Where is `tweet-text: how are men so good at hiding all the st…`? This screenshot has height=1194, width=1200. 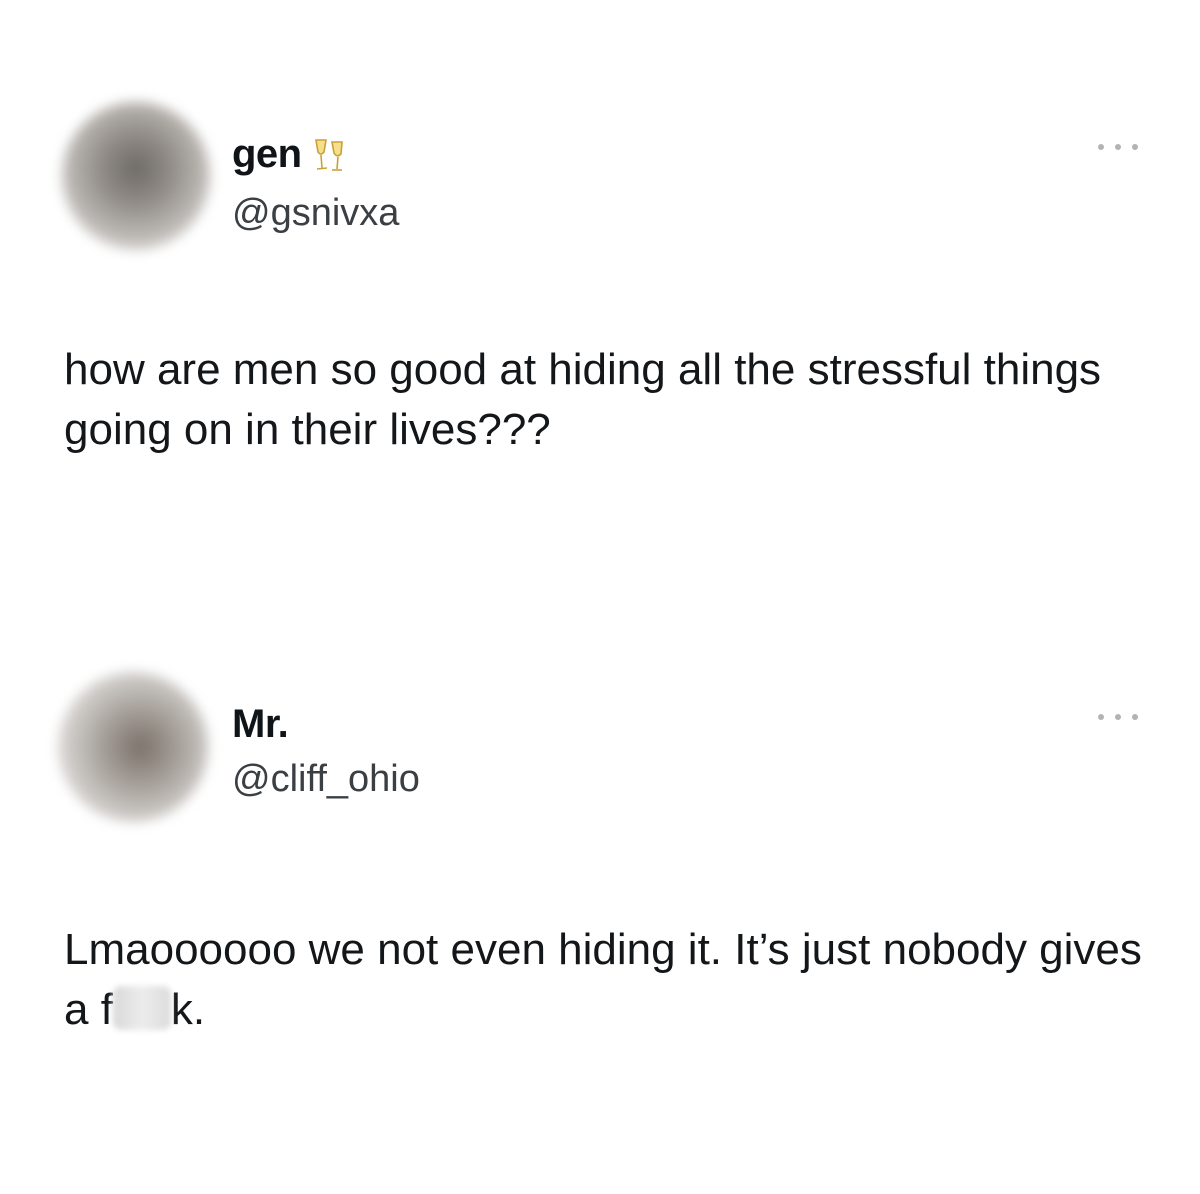
tweet-text: how are men so good at hiding all the st… is located at coordinates (583, 399).